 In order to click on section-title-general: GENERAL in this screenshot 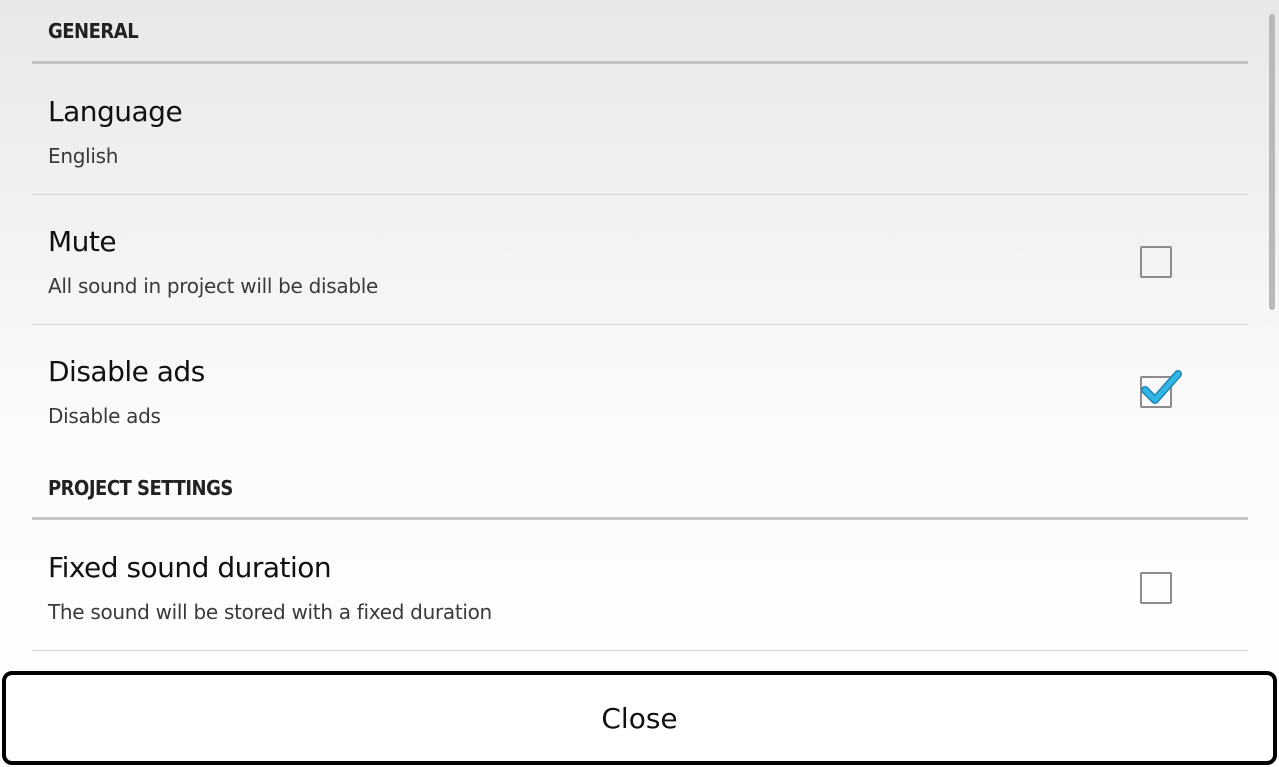, I will do `click(93, 31)`.